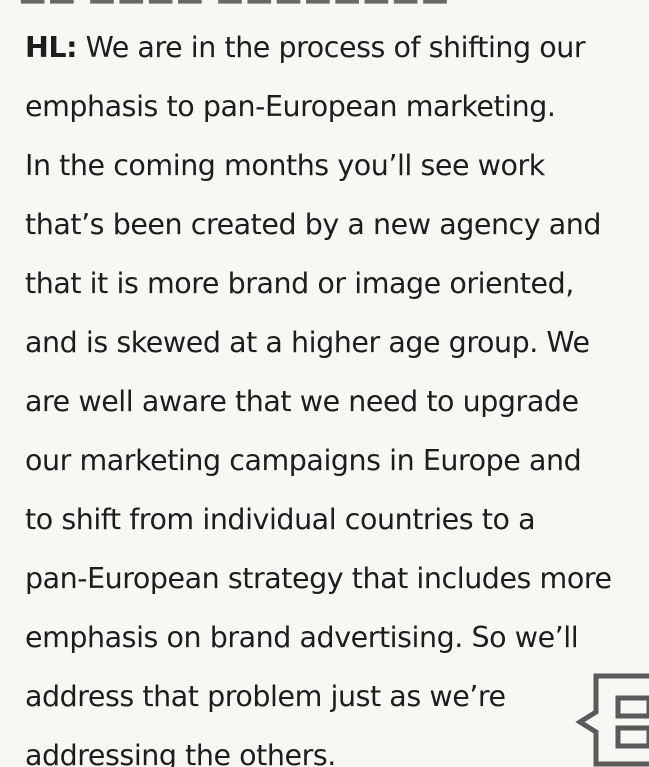  What do you see at coordinates (303, 460) in the screenshot?
I see `answer-line-8: our marketing campaigns in Europe and` at bounding box center [303, 460].